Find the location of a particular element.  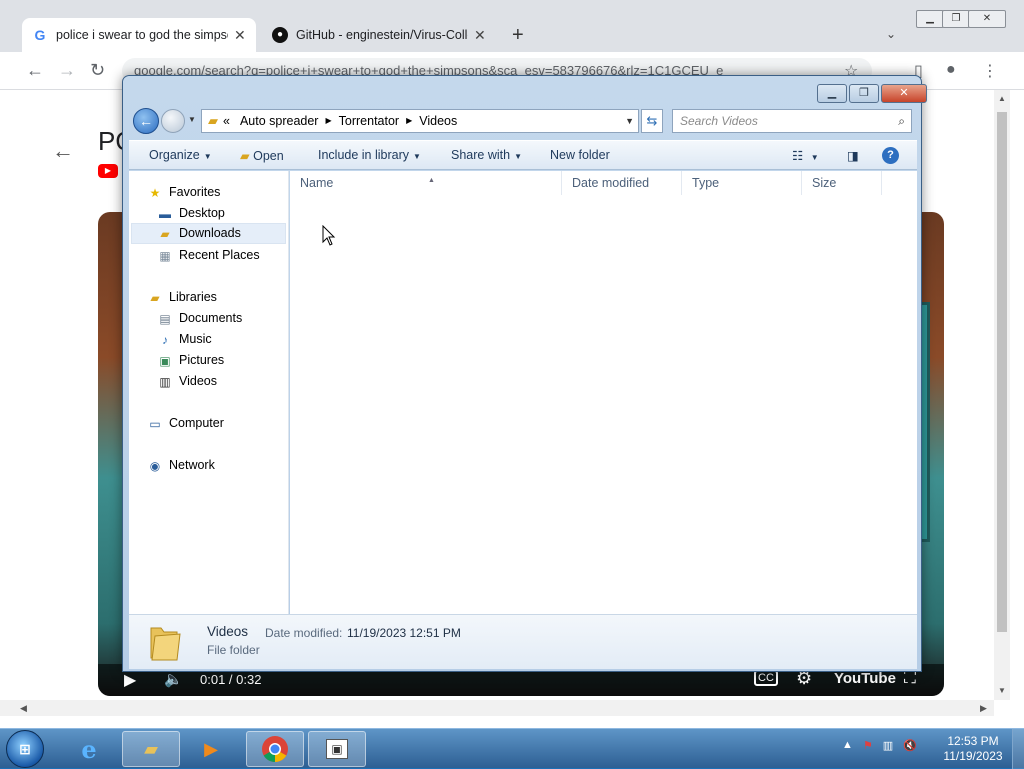

minimize-button: ▁ is located at coordinates (930, 19).